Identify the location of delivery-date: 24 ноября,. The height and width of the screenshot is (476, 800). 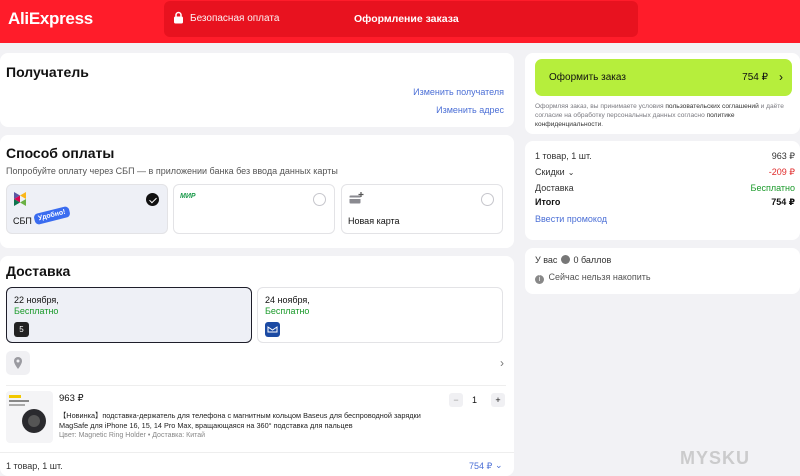
(287, 300).